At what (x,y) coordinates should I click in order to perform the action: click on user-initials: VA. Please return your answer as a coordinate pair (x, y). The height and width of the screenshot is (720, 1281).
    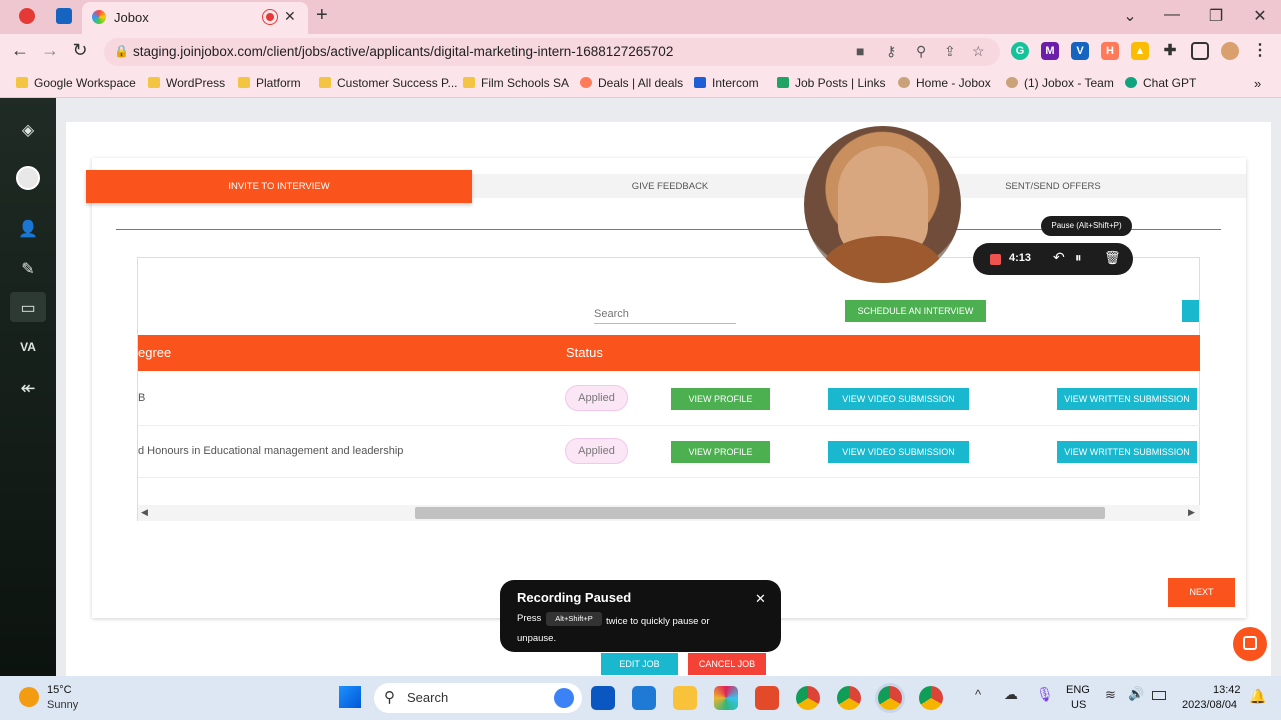
    Looking at the image, I should click on (28, 347).